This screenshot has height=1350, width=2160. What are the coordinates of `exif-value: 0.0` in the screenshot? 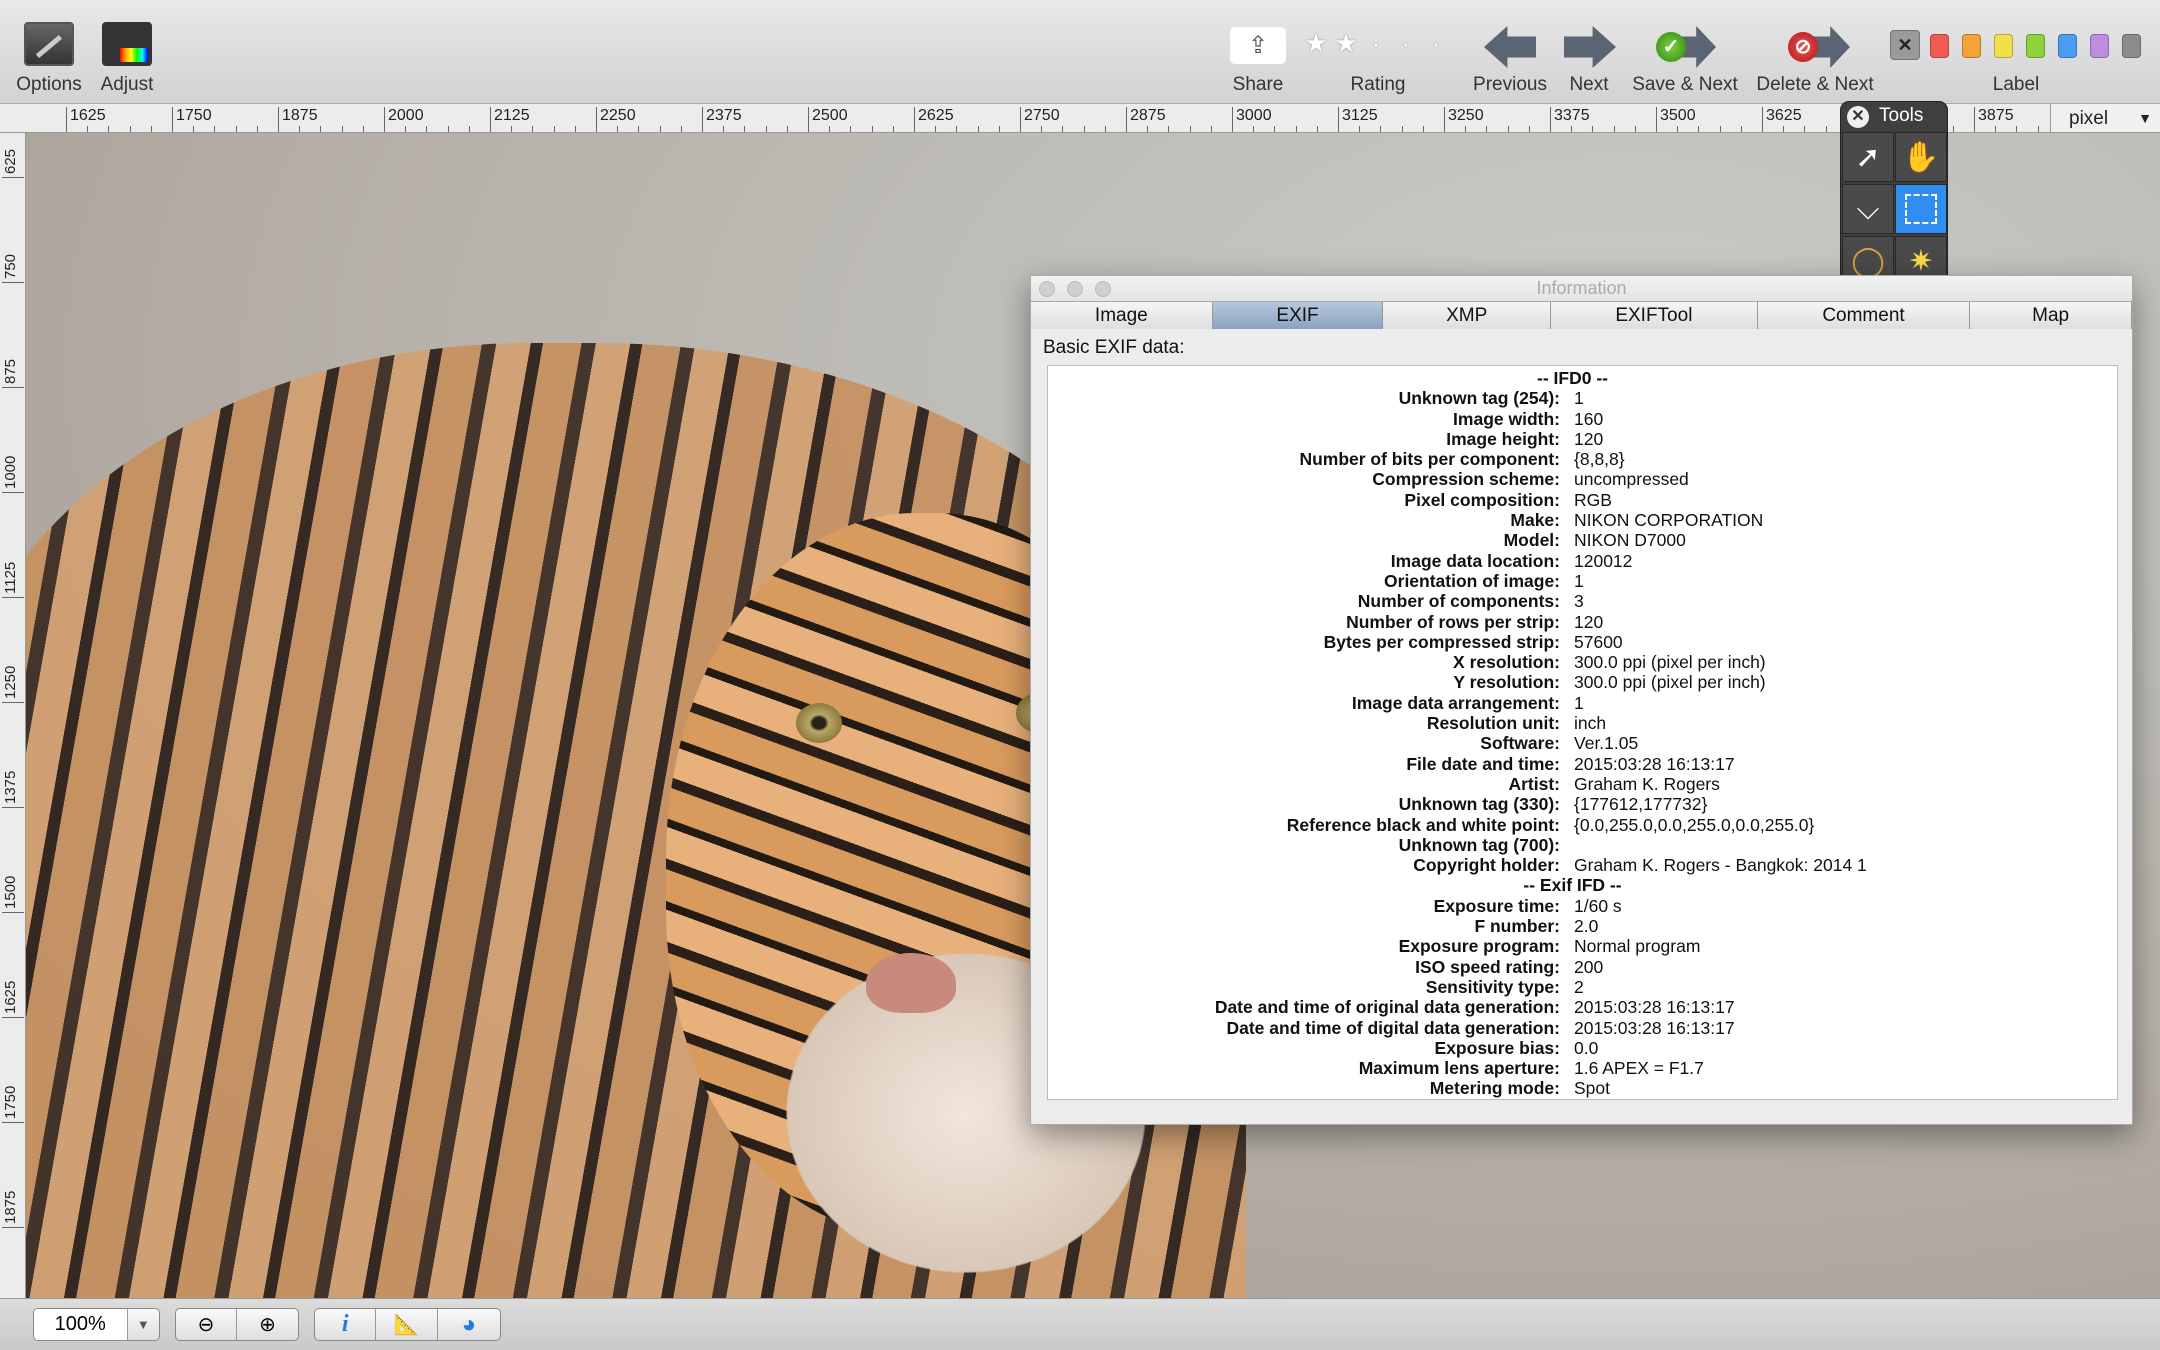 It's located at (1586, 1047).